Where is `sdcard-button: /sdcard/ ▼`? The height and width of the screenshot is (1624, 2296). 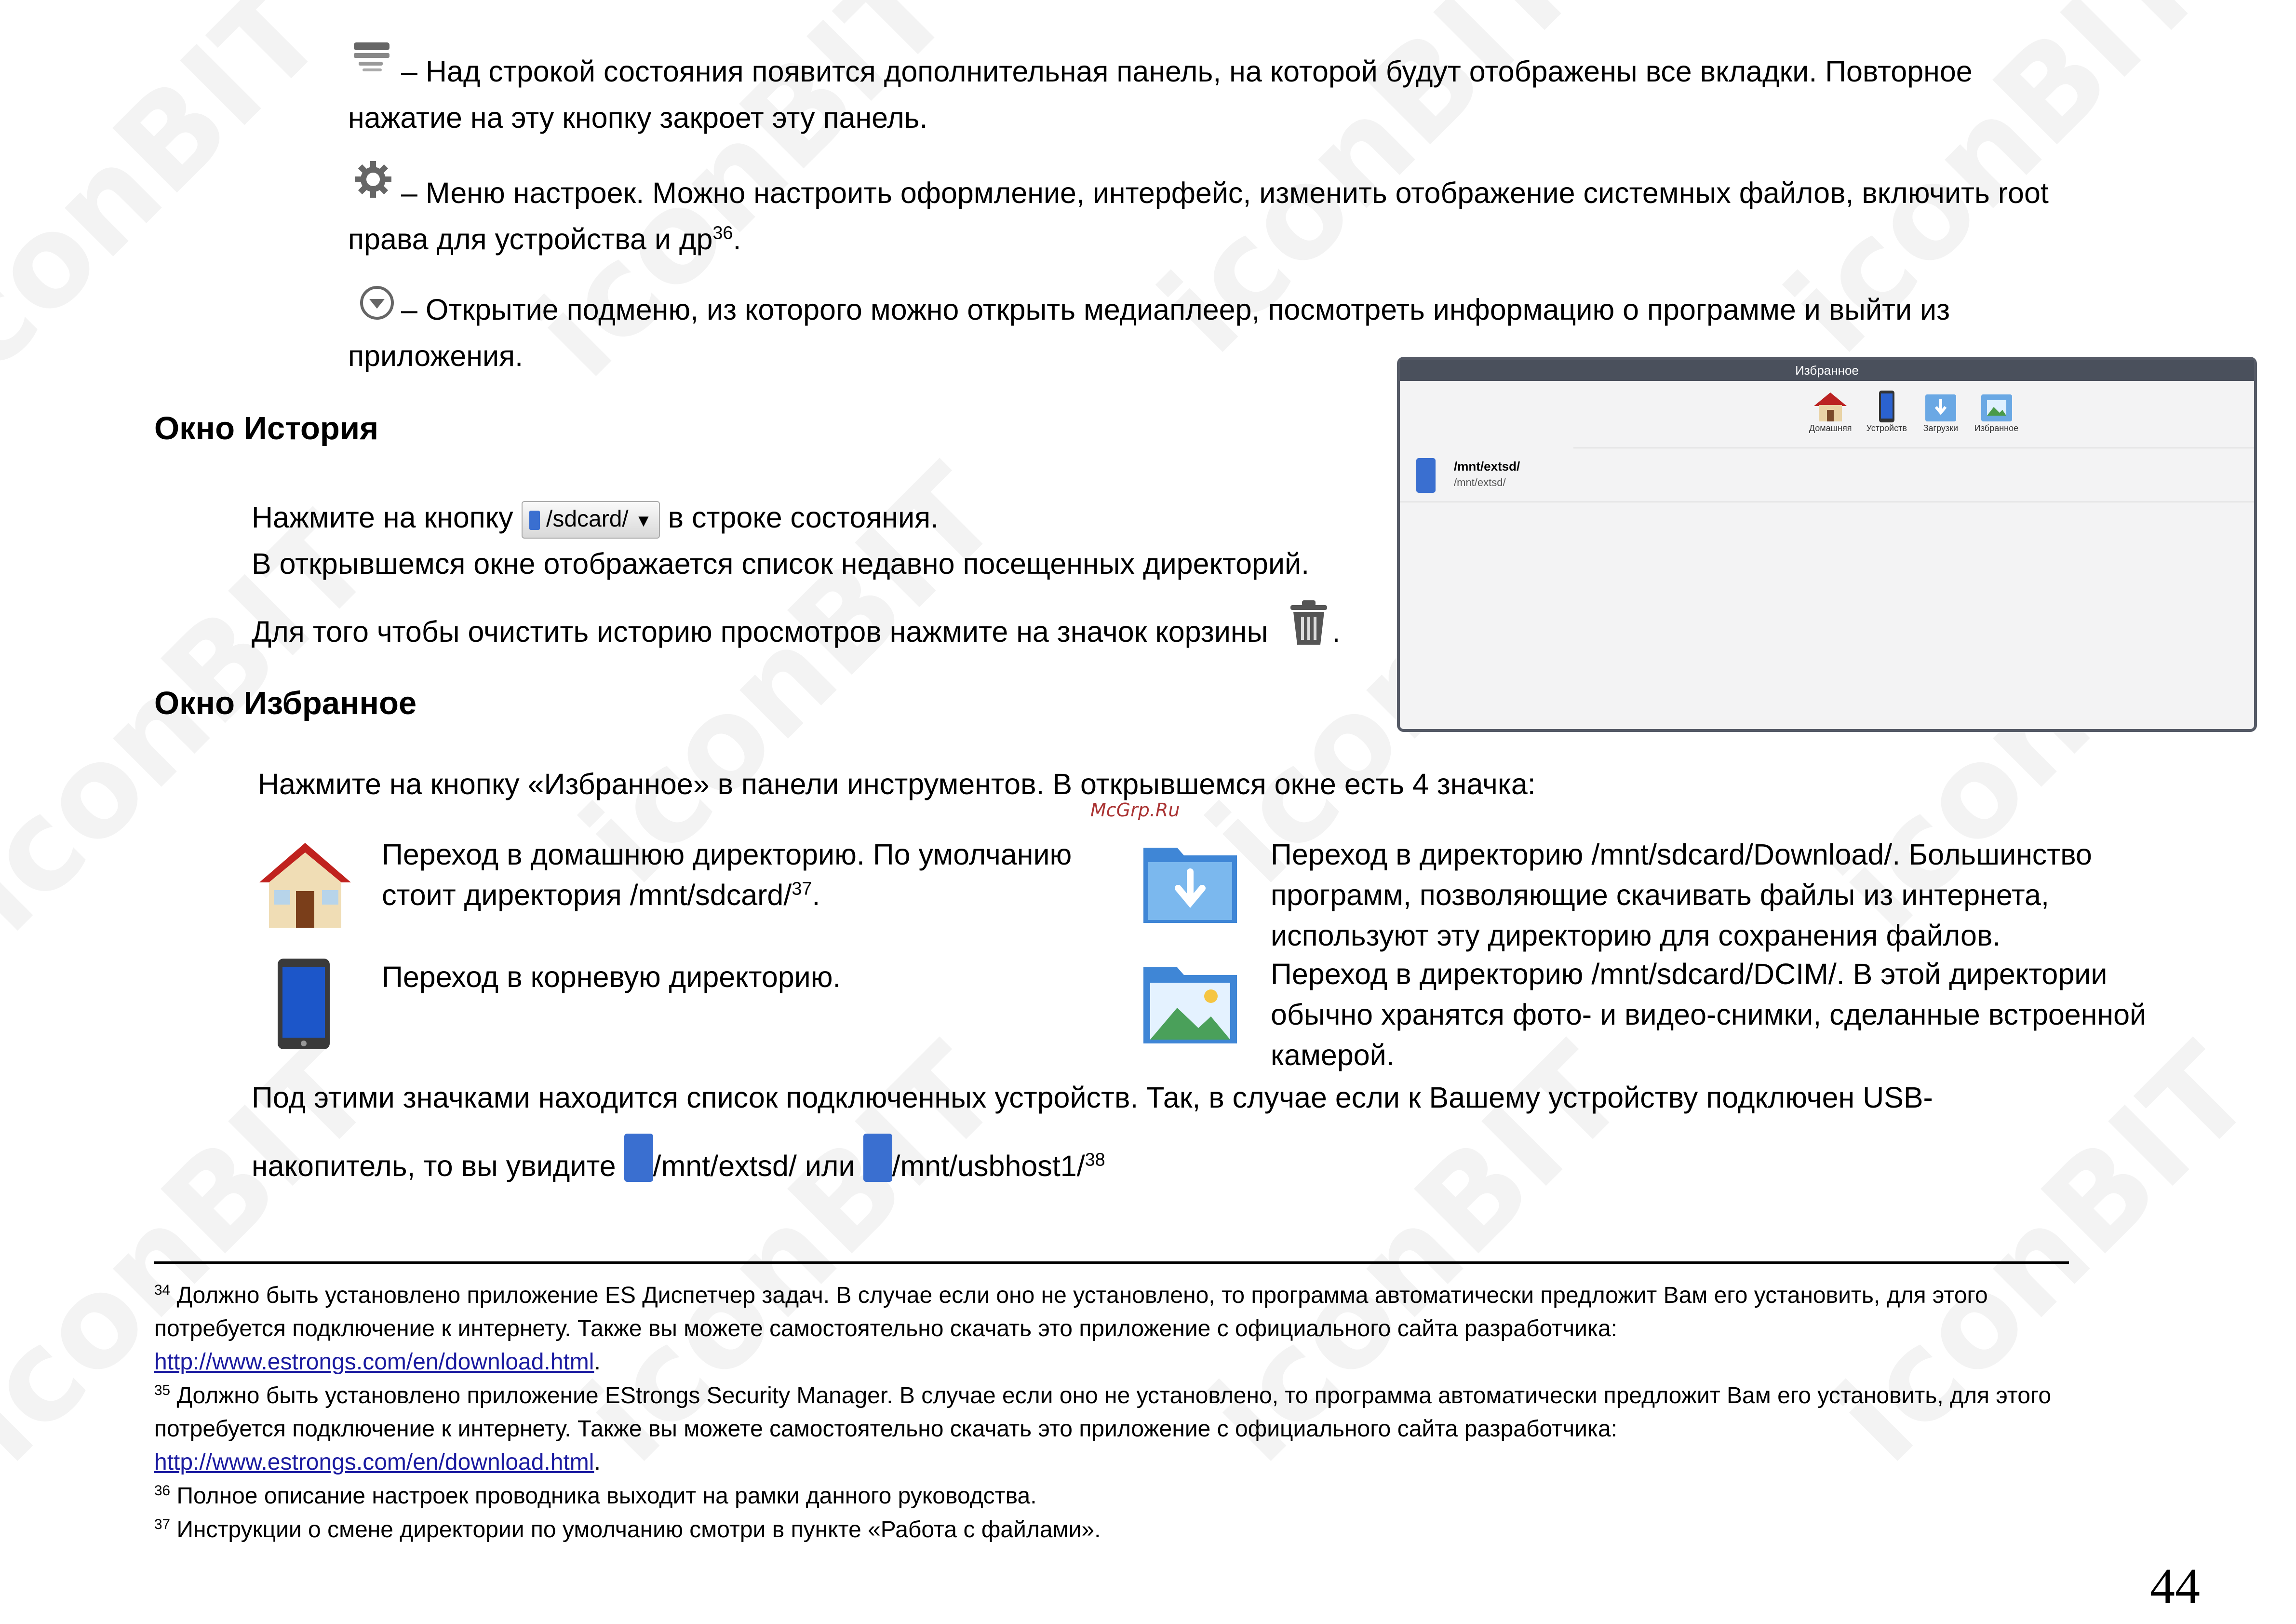 sdcard-button: /sdcard/ ▼ is located at coordinates (590, 520).